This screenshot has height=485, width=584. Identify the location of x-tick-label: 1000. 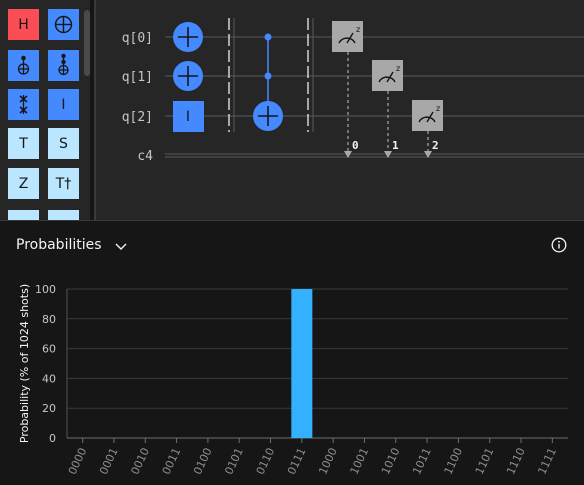
(328, 461).